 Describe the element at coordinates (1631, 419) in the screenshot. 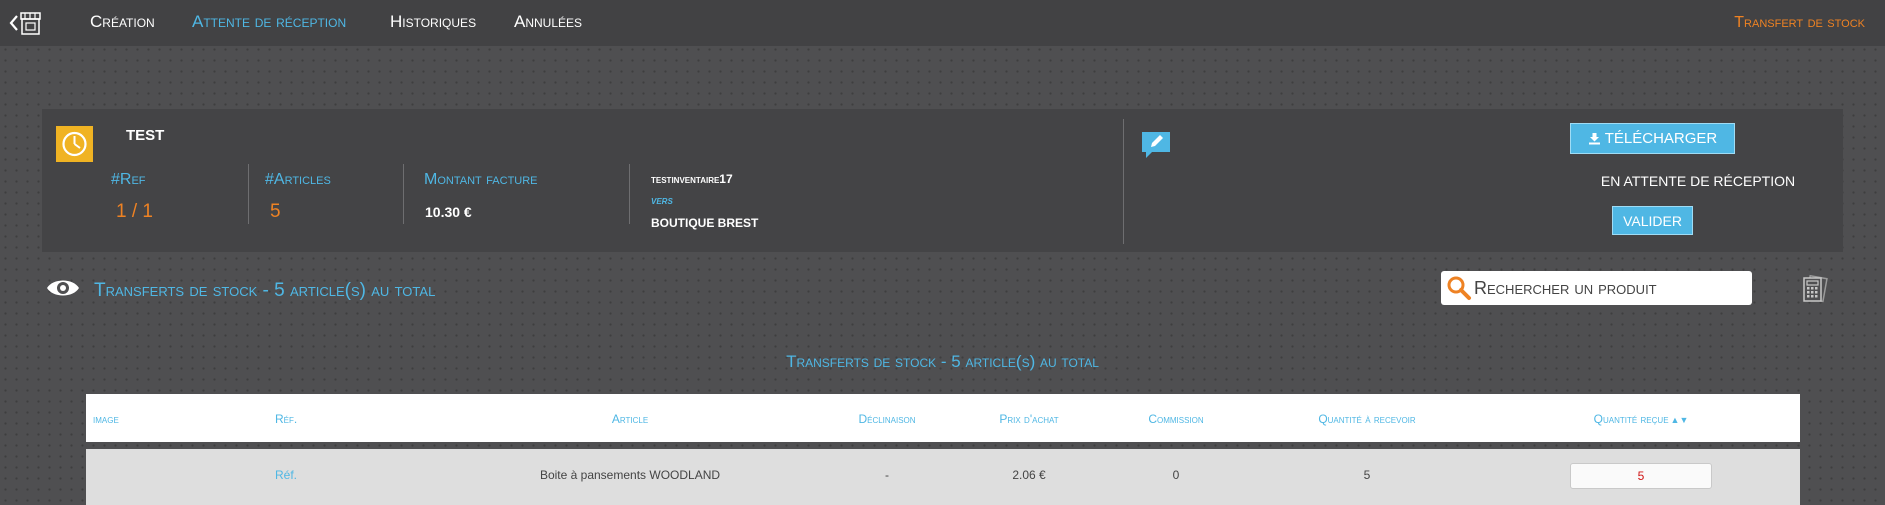

I see `column-header-quantite-recue-label: Quantité reçue` at that location.